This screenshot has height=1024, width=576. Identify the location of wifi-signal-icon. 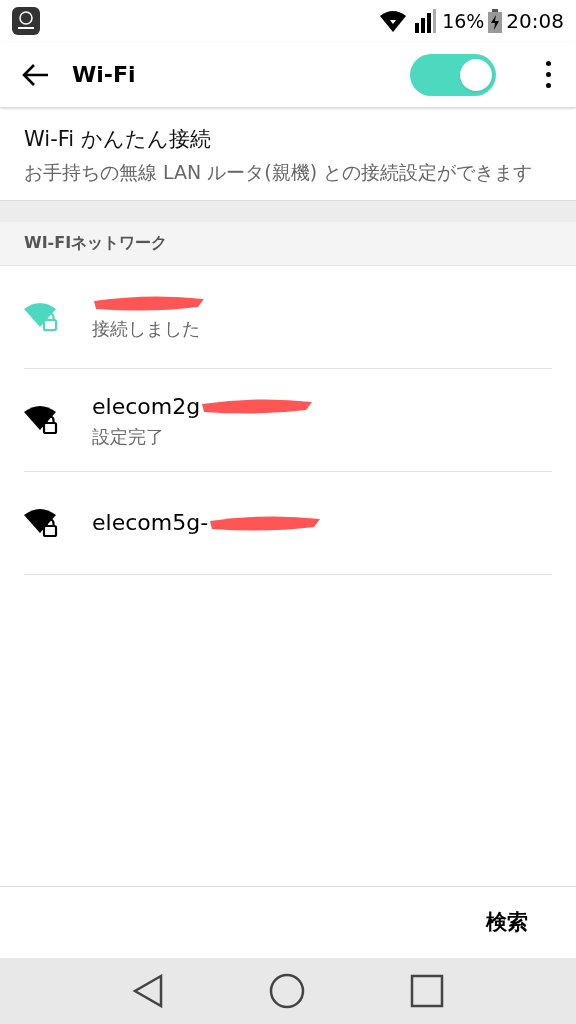
(393, 21).